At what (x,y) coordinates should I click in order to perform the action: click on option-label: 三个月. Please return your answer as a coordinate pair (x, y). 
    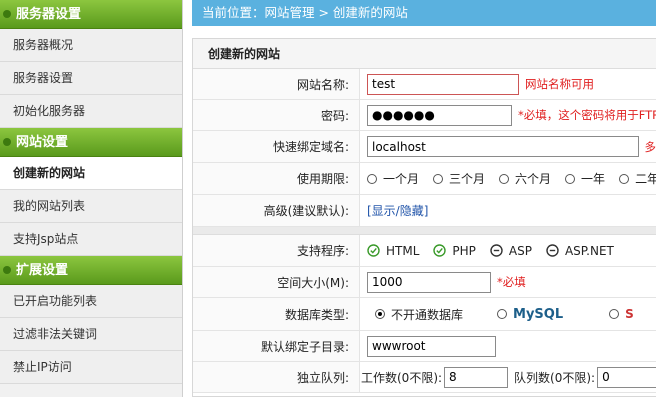
    Looking at the image, I should click on (467, 179).